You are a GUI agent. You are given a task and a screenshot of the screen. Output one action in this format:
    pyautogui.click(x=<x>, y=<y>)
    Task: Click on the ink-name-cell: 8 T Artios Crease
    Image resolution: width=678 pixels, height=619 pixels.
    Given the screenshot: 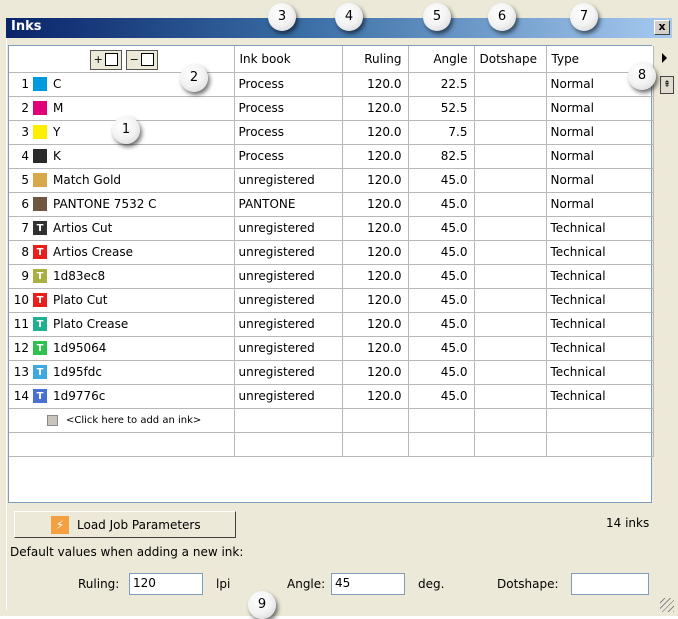 What is the action you would take?
    pyautogui.click(x=122, y=252)
    